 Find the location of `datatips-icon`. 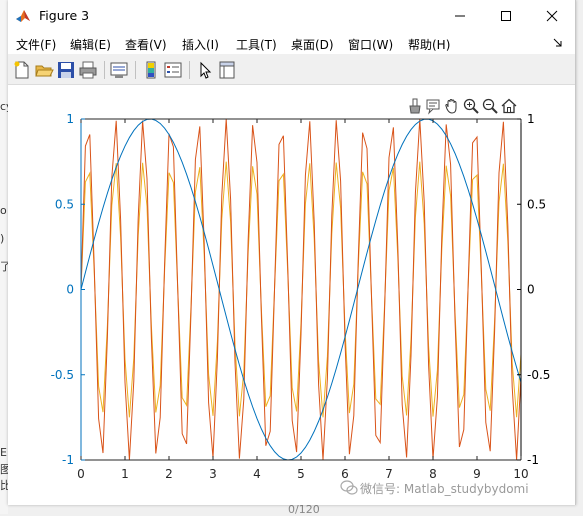

datatips-icon is located at coordinates (433, 106).